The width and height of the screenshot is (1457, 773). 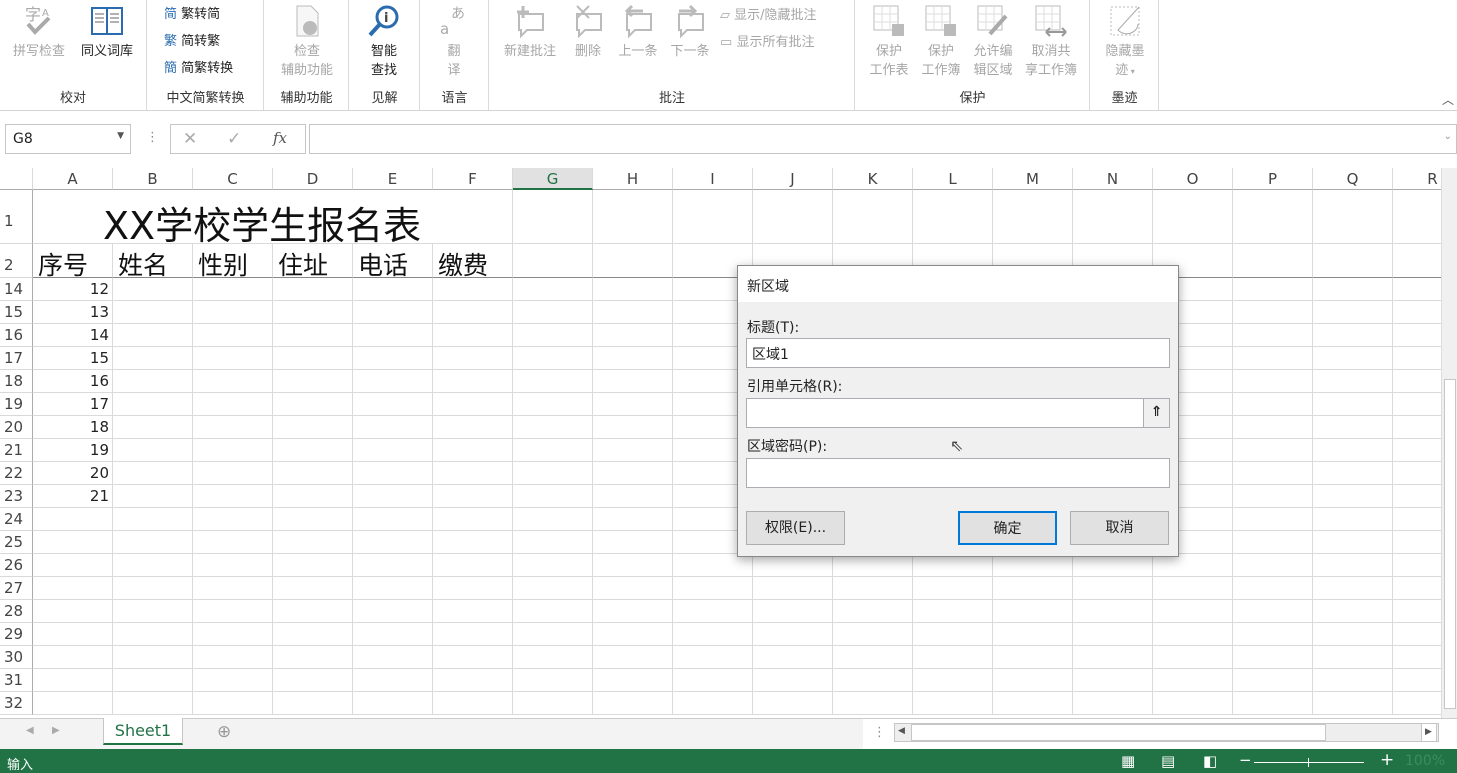 What do you see at coordinates (1273, 611) in the screenshot?
I see `cell-P28` at bounding box center [1273, 611].